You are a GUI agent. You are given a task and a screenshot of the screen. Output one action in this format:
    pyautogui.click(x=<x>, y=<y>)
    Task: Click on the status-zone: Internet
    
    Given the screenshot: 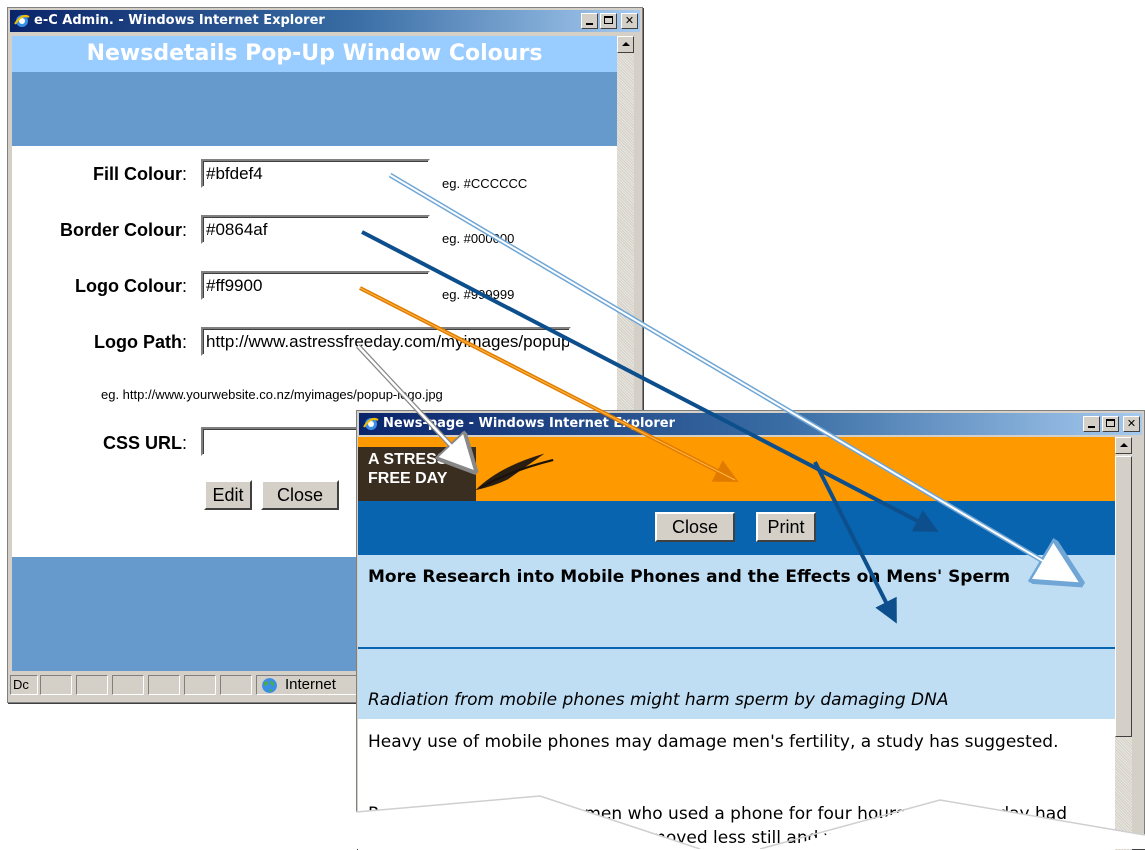 What is the action you would take?
    pyautogui.click(x=311, y=685)
    